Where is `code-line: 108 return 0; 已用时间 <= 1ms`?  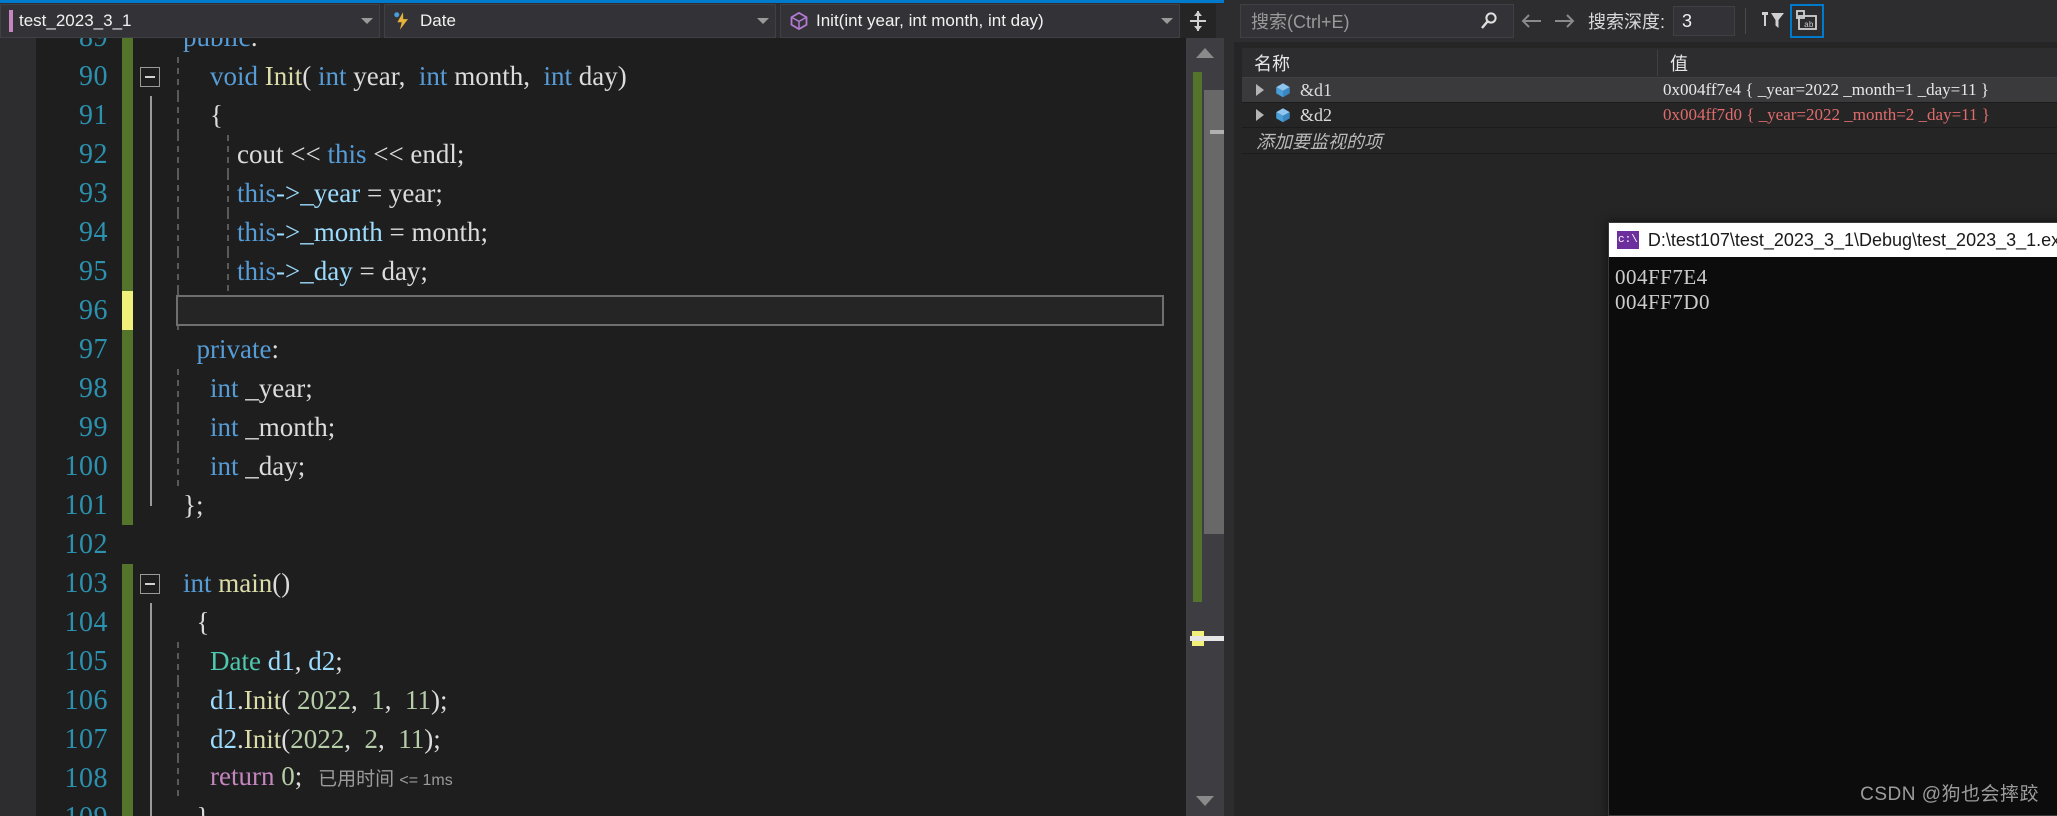 code-line: 108 return 0; 已用时间 <= 1ms is located at coordinates (611, 778).